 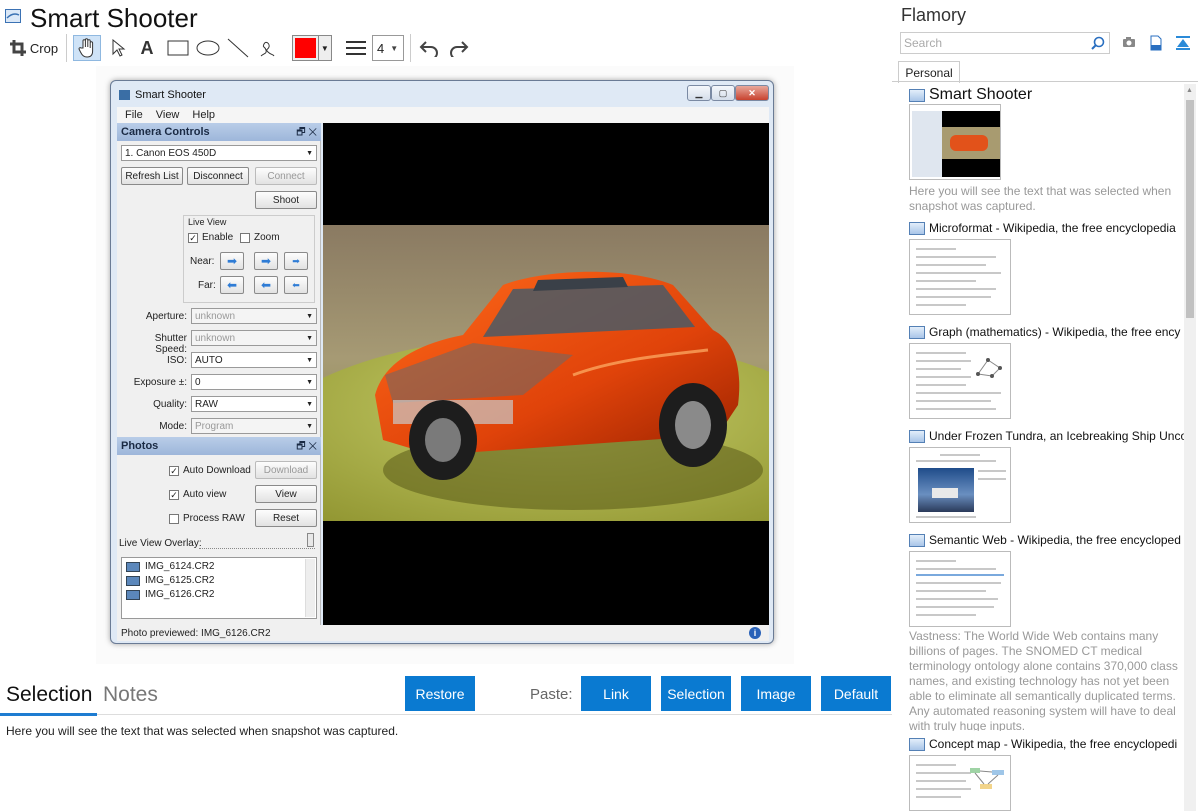 What do you see at coordinates (923, 43) in the screenshot?
I see `search-placeholder: Search` at bounding box center [923, 43].